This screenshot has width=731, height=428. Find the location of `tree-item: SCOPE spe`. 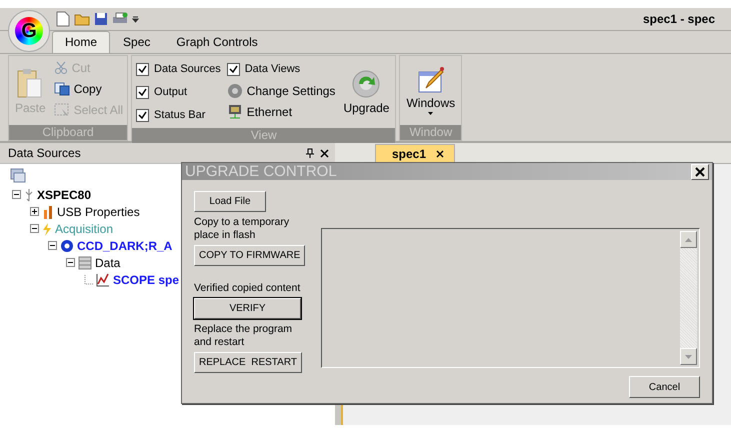

tree-item: SCOPE spe is located at coordinates (146, 279).